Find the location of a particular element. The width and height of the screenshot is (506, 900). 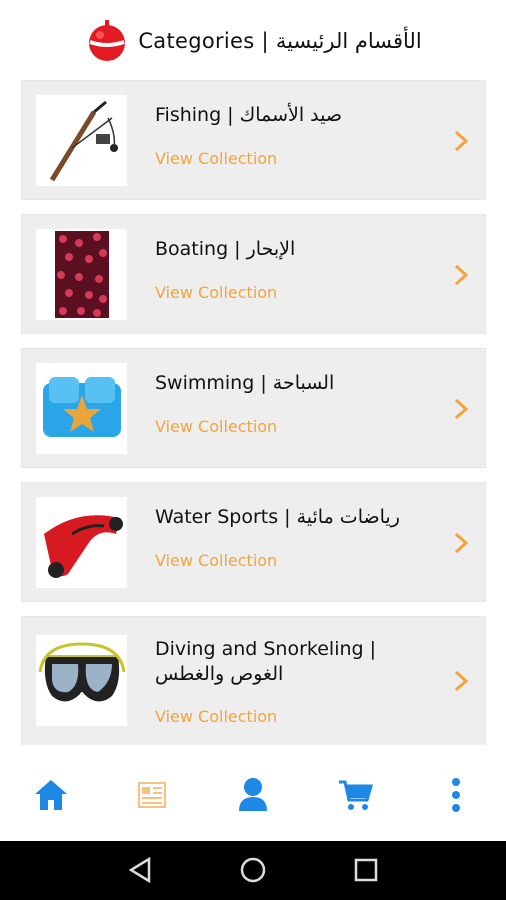

nav-more is located at coordinates (456, 795).